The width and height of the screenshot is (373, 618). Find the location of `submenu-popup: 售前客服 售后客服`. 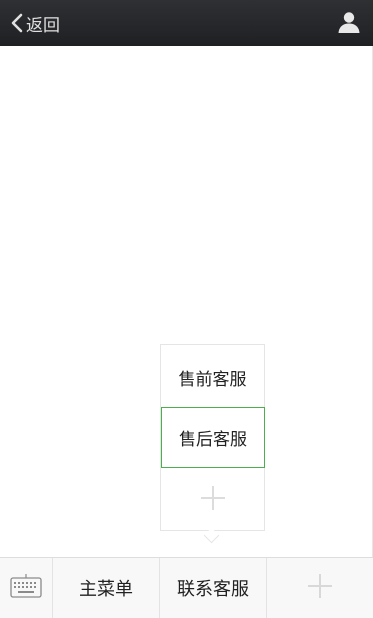

submenu-popup: 售前客服 售后客服 is located at coordinates (212, 437).